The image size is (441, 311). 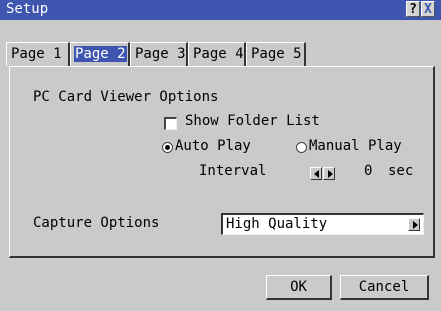 I want to click on capture-options-dropdown-button, so click(x=414, y=224).